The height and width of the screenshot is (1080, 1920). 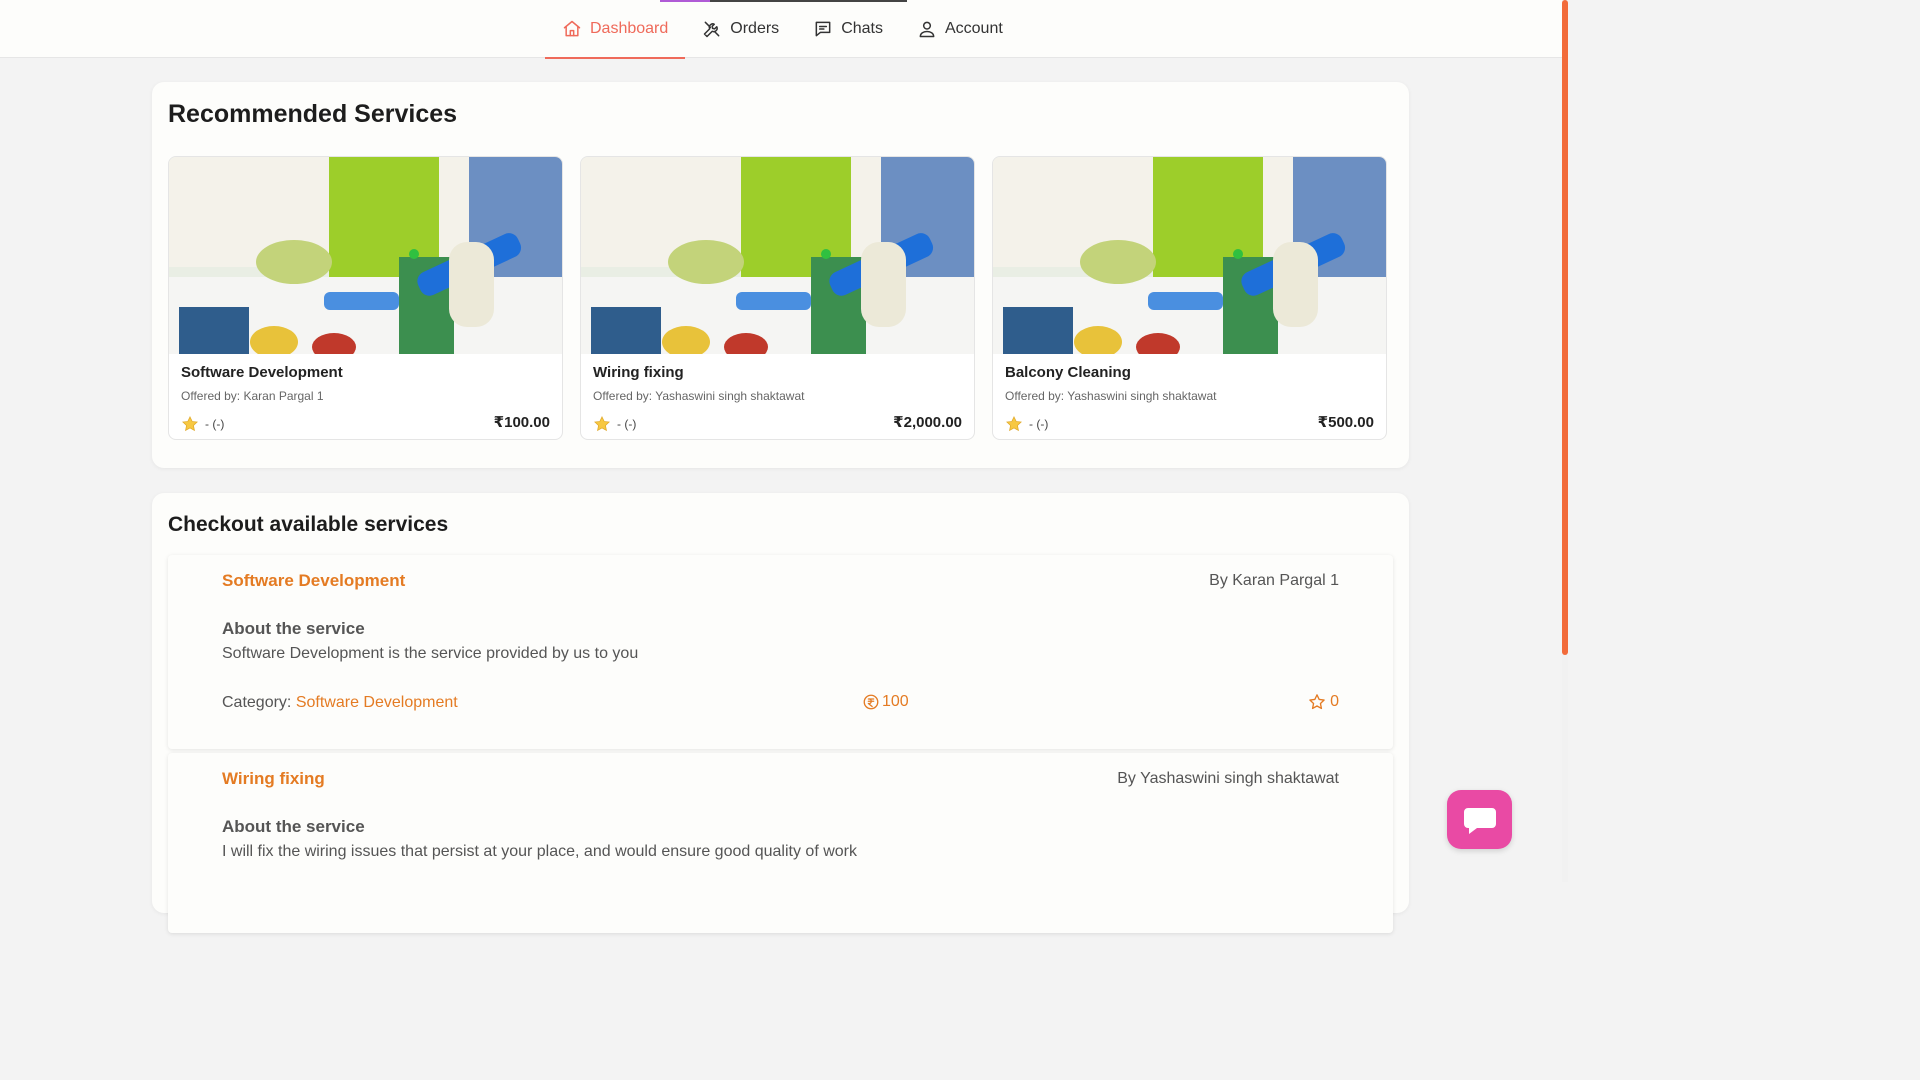 What do you see at coordinates (273, 779) in the screenshot?
I see `service-name-link: Wiring fixing` at bounding box center [273, 779].